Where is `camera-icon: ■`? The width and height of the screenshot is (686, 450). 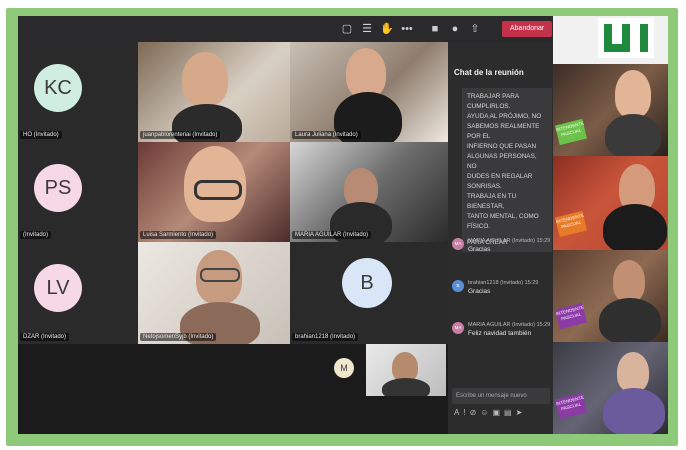 camera-icon: ■ is located at coordinates (435, 29).